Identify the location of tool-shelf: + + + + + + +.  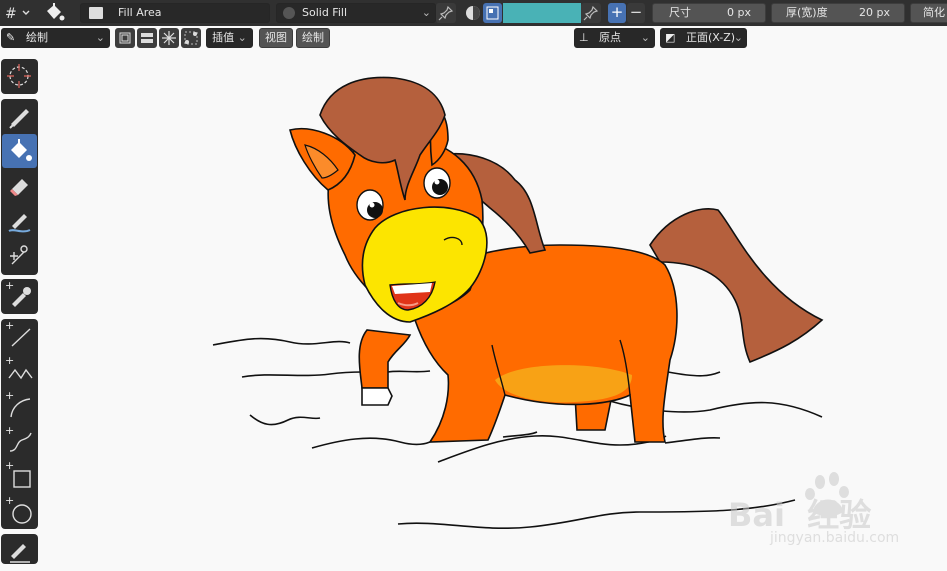
(20, 311).